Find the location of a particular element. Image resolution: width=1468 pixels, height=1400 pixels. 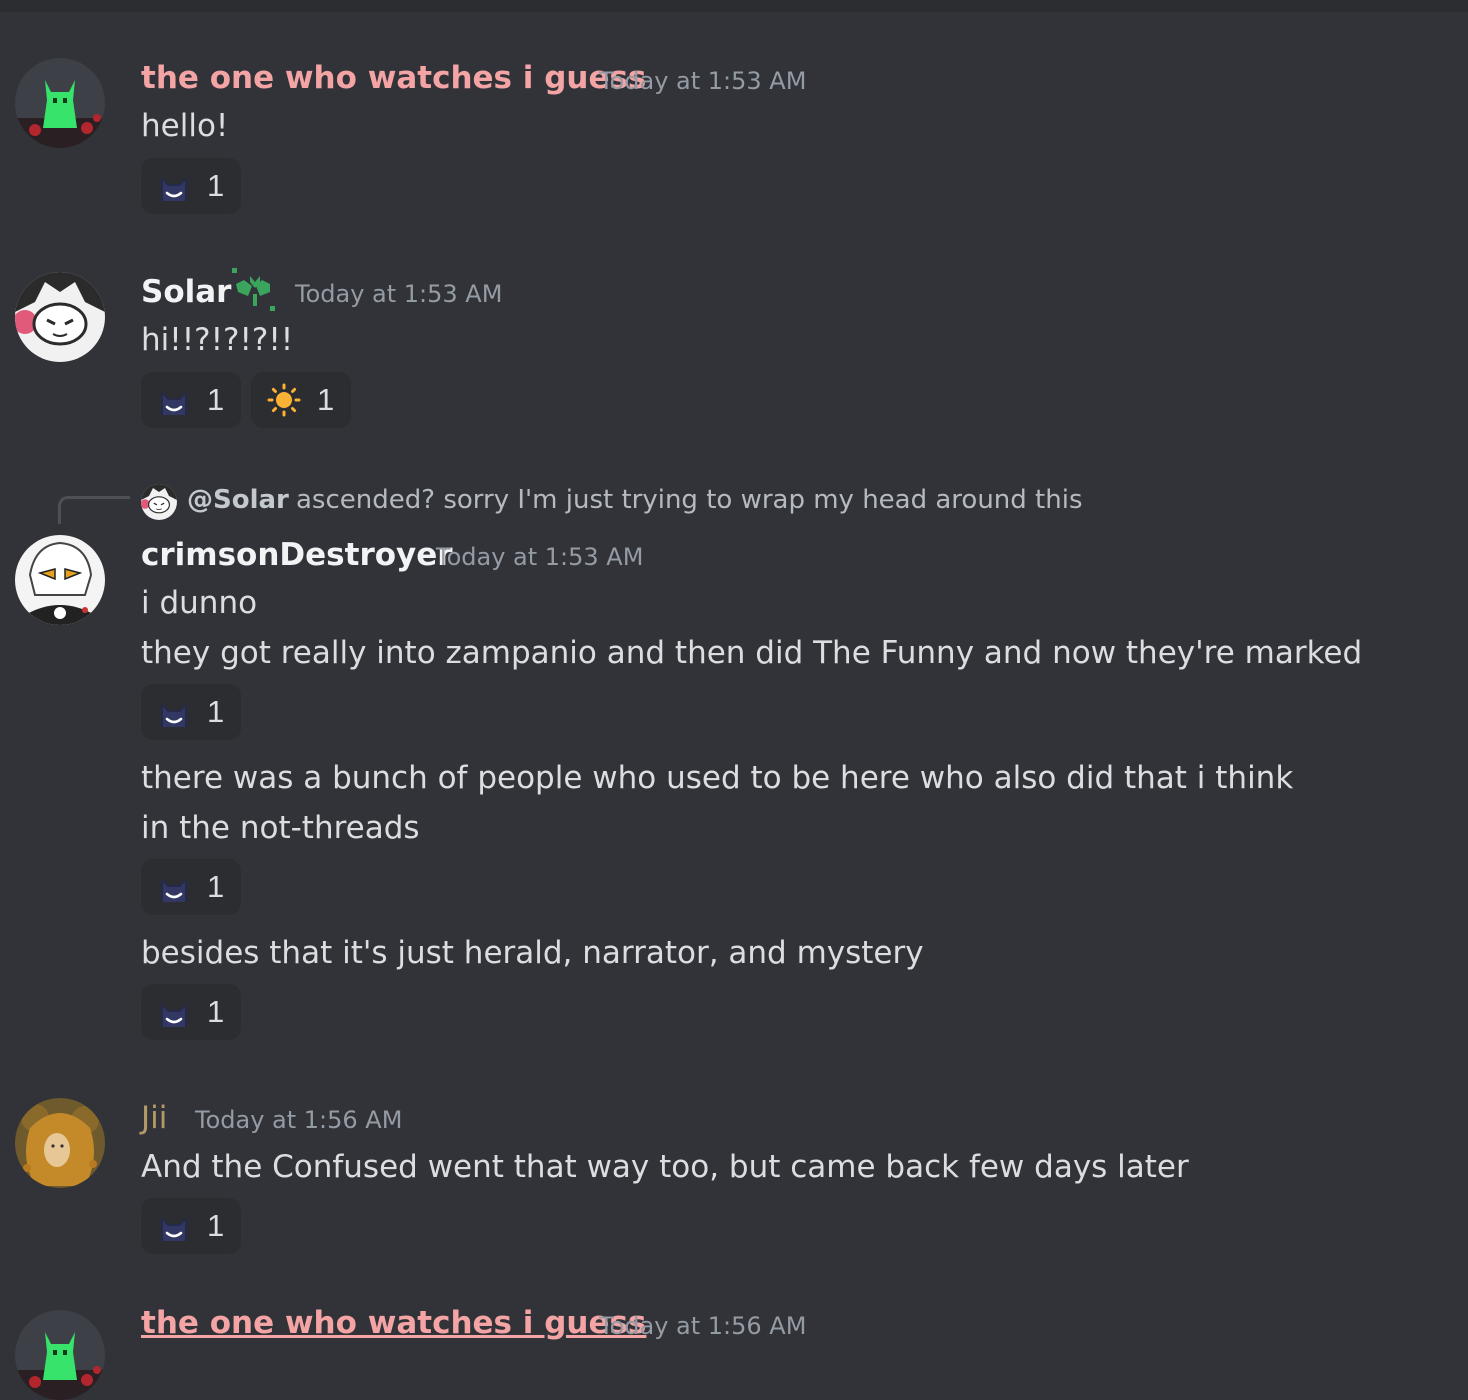

message-text: i dunno is located at coordinates (199, 603).